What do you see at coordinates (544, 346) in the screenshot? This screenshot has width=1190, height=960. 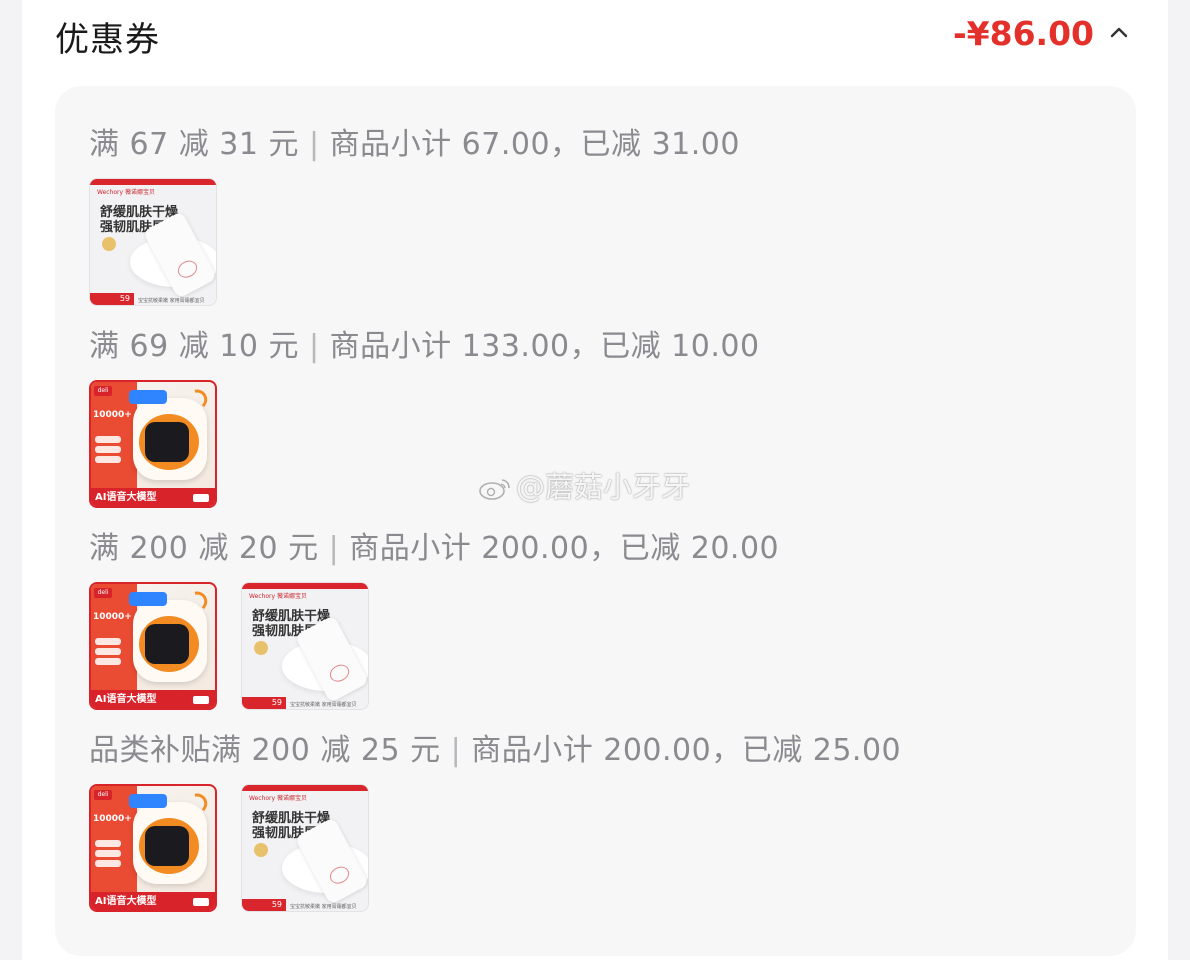 I see `coupon-rule-detail: 商品小计 133.00，已减 10.00` at bounding box center [544, 346].